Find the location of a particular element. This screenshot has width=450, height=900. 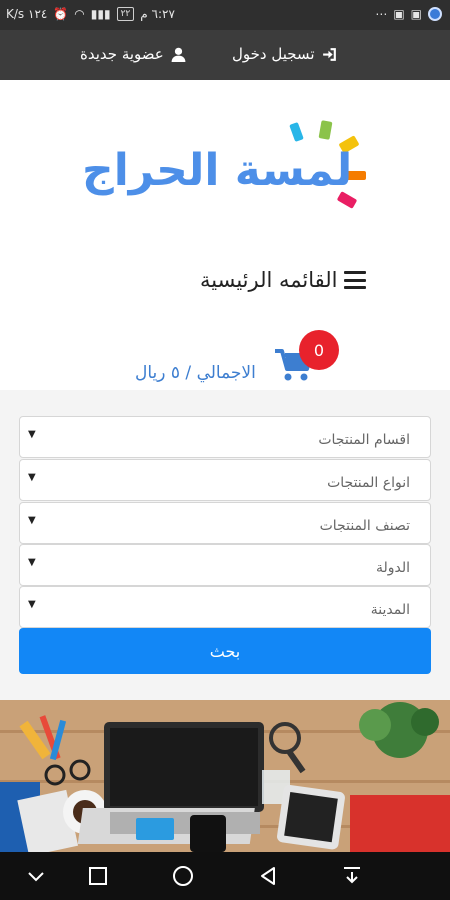

register-label: عضوية جديدة is located at coordinates (122, 54).